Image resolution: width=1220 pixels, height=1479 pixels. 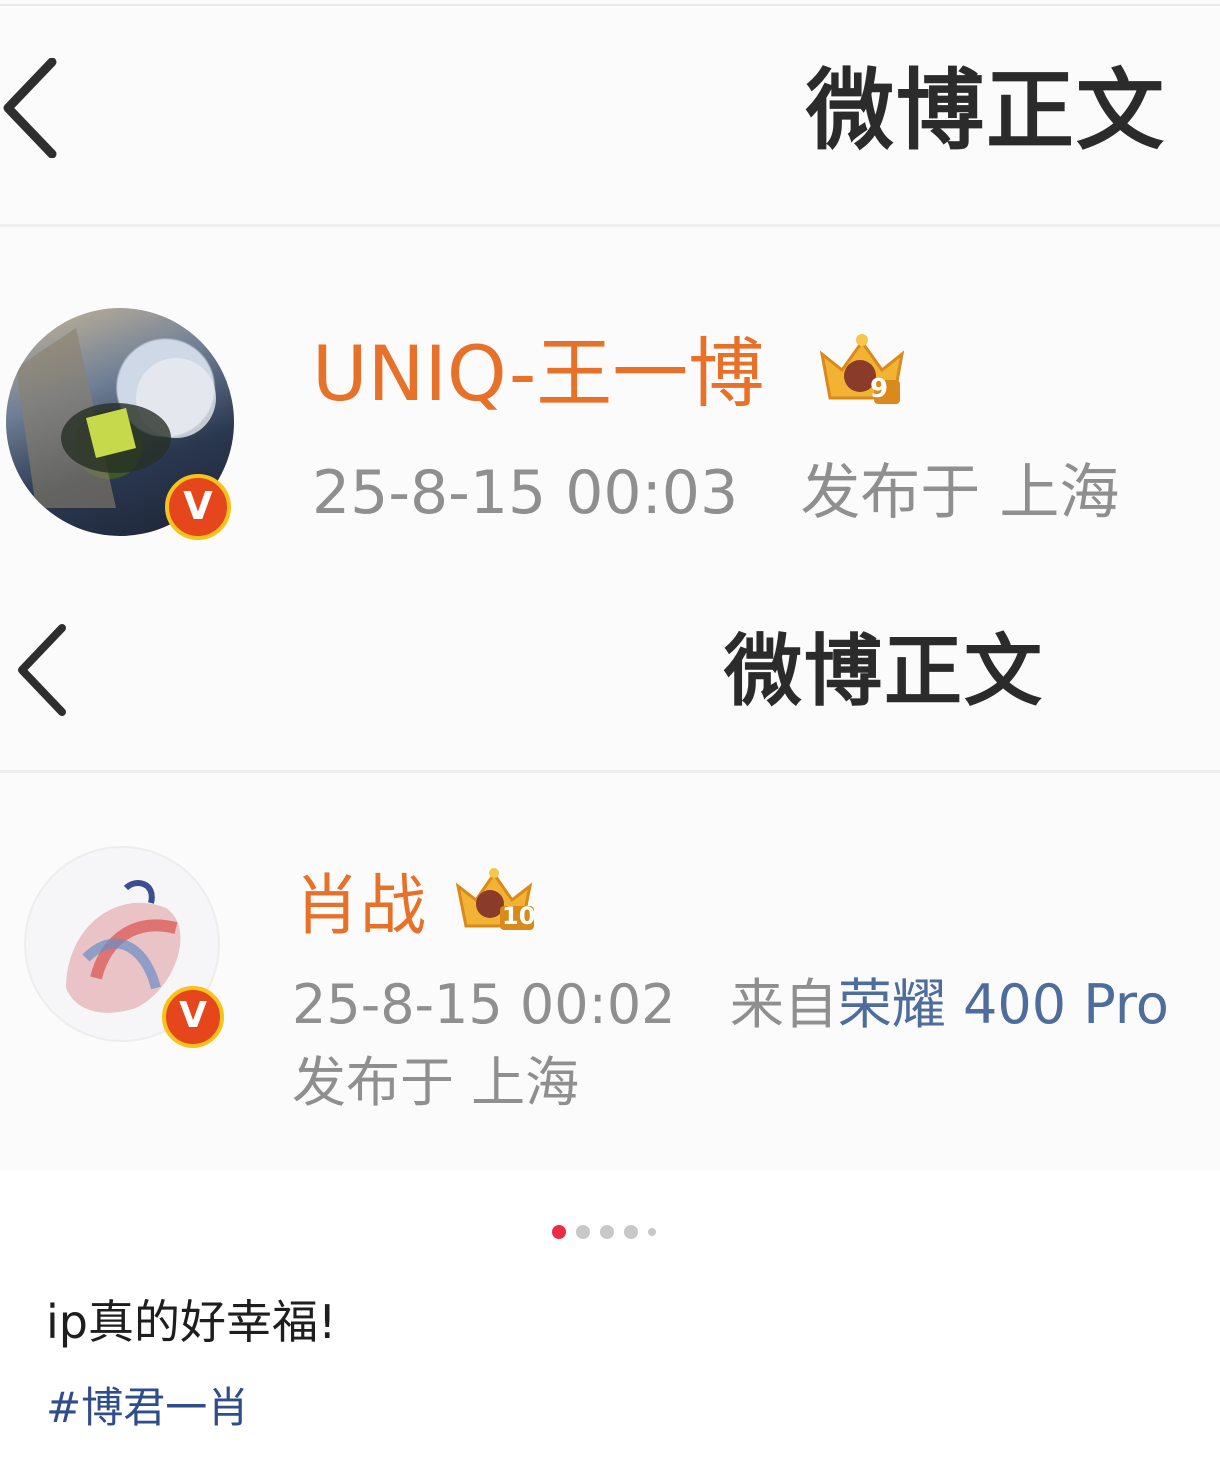 What do you see at coordinates (525, 493) in the screenshot?
I see `timestamp: 25-8-15 00:03` at bounding box center [525, 493].